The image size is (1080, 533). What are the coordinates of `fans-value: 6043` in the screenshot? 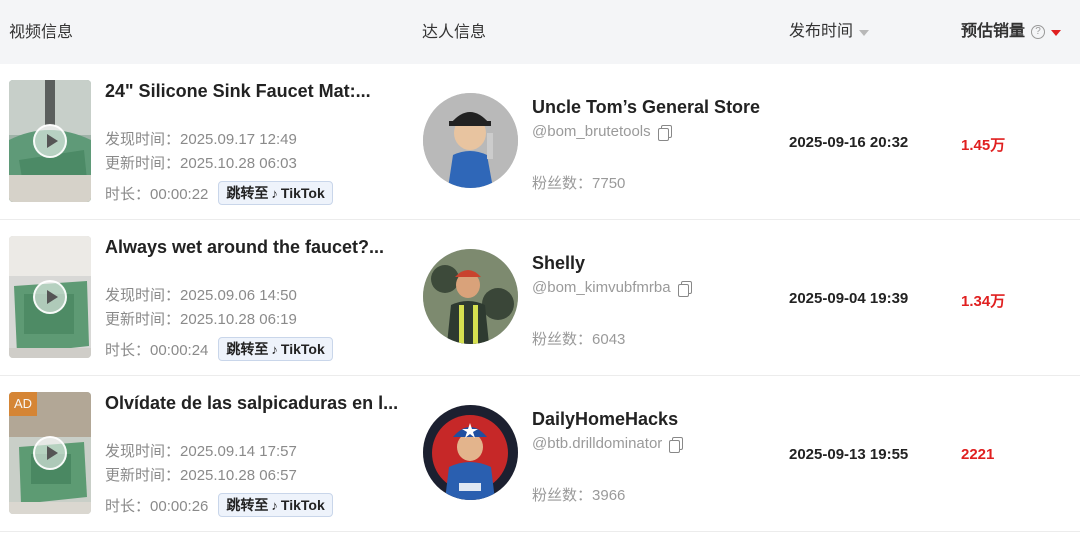 It's located at (609, 339).